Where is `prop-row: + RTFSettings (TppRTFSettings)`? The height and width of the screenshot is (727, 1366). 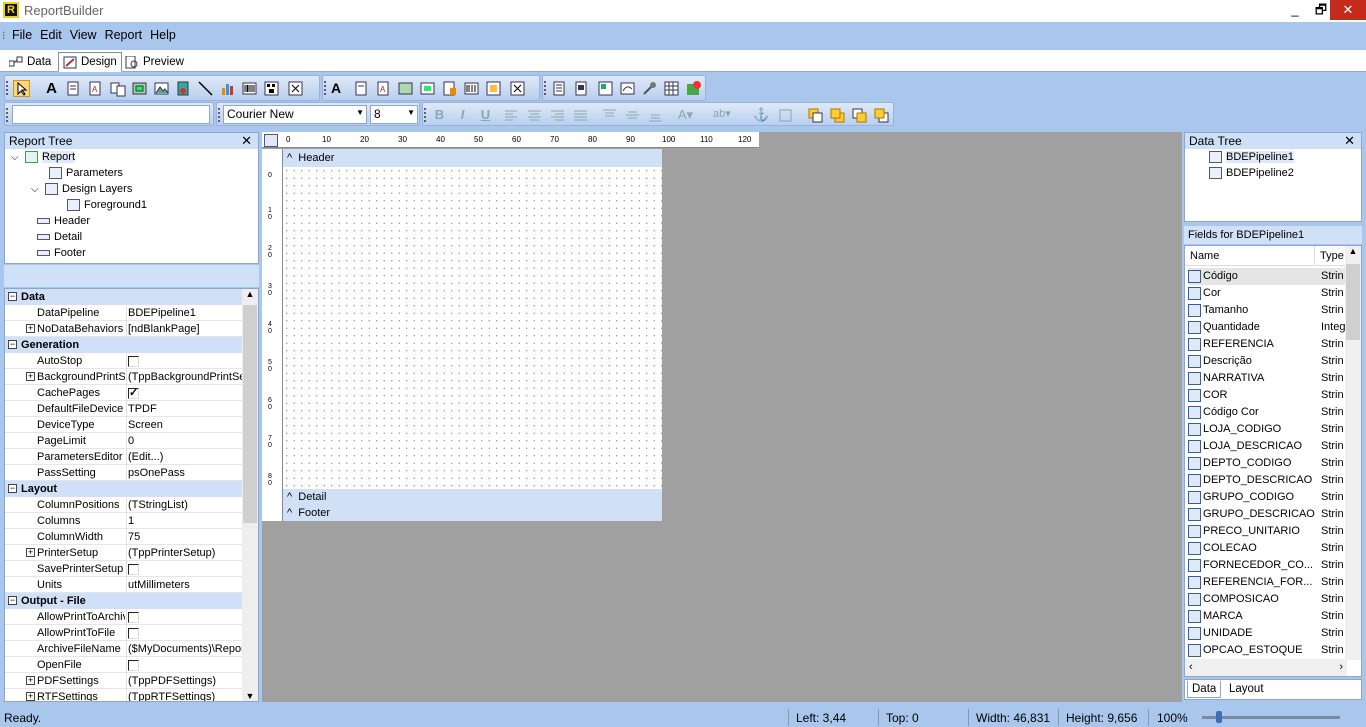 prop-row: + RTFSettings (TppRTFSettings) is located at coordinates (123, 695).